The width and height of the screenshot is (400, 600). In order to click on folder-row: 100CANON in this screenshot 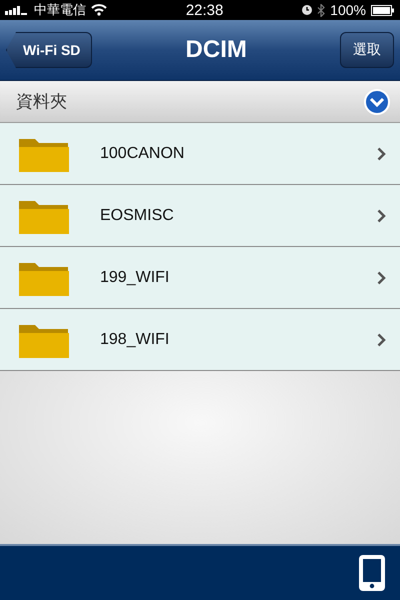, I will do `click(200, 154)`.